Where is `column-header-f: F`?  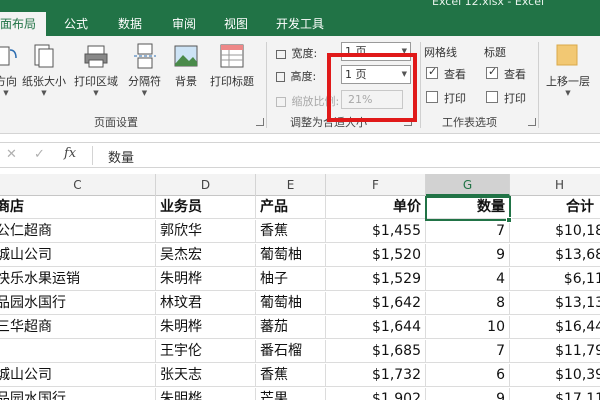
column-header-f: F is located at coordinates (376, 185).